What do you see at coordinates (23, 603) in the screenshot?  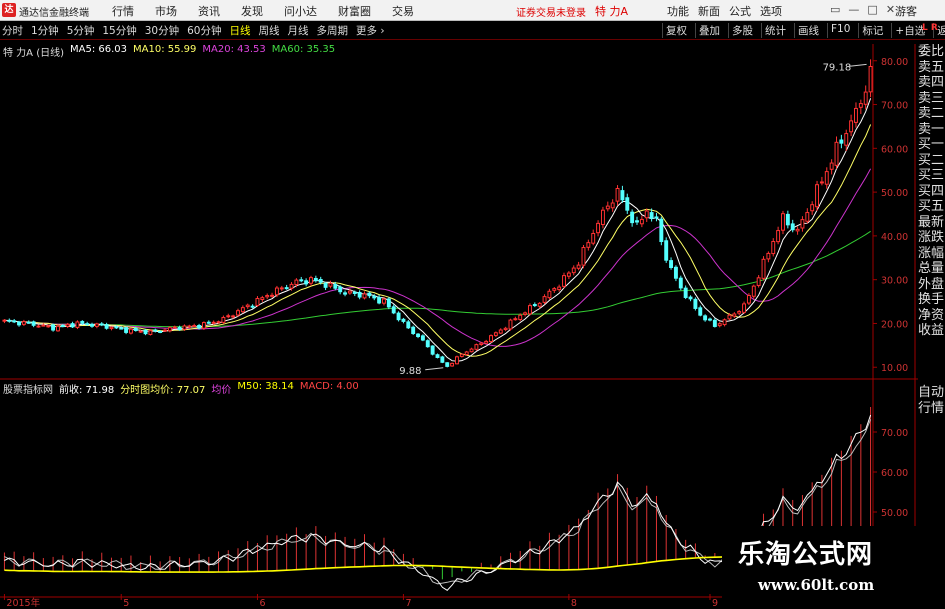 I see `x-tick-label-0: 2015年` at bounding box center [23, 603].